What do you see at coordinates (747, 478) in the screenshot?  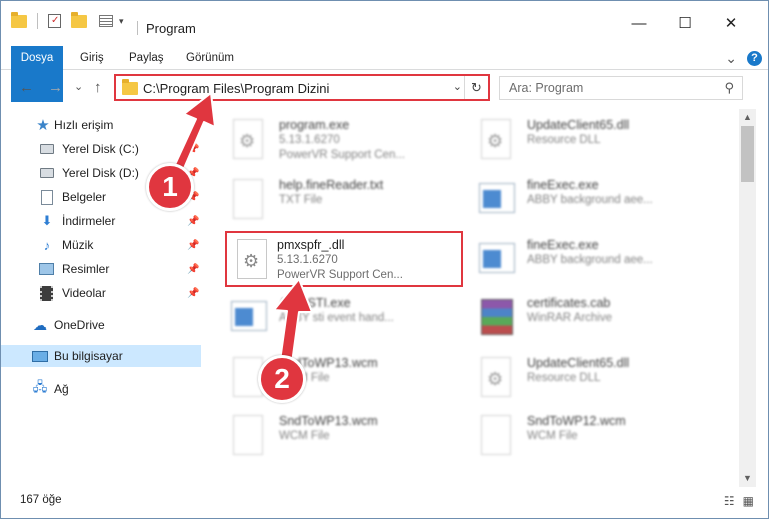 I see `scroll-down-icon: ▼` at bounding box center [747, 478].